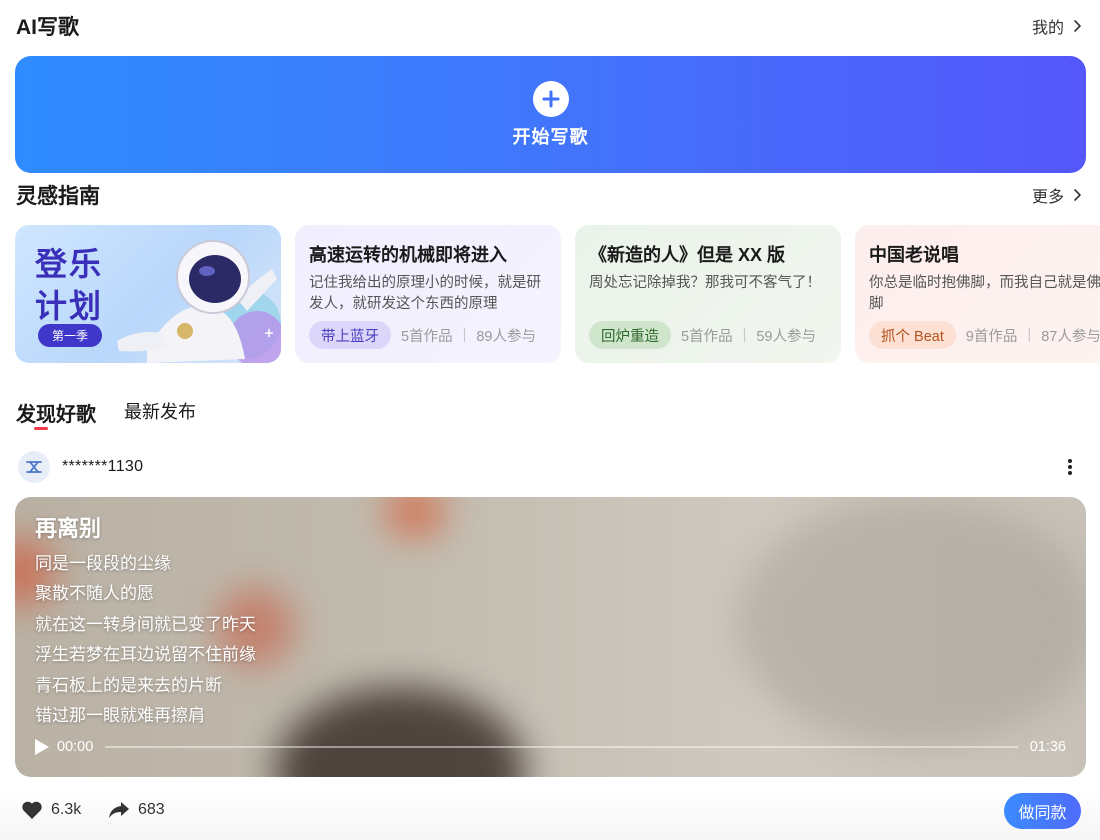  Describe the element at coordinates (550, 195) in the screenshot. I see `inspiration-header: 灵感指南 更多` at that location.